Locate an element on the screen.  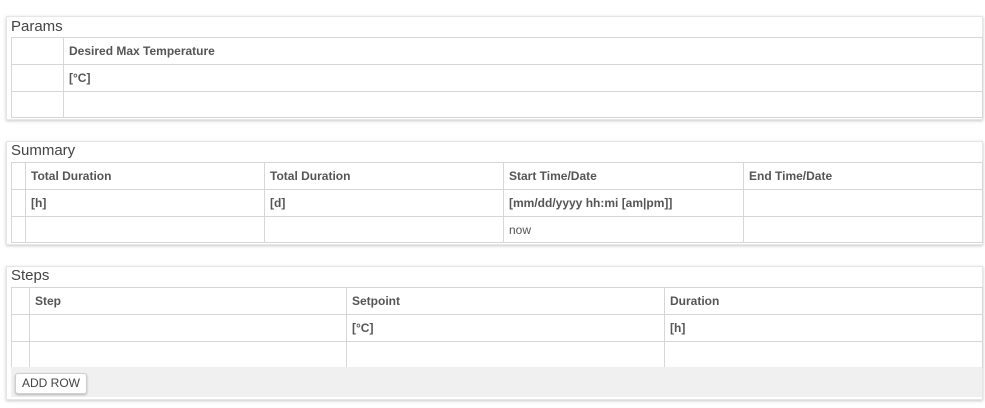
column-header-duration: Duration is located at coordinates (823, 301).